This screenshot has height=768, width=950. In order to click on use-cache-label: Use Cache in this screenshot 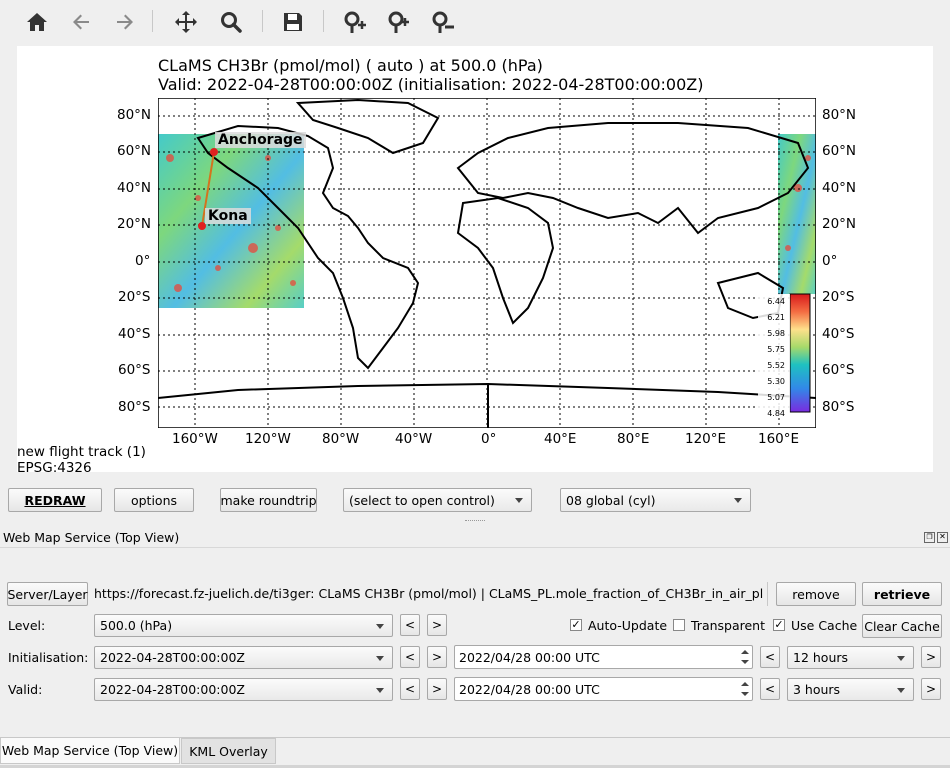, I will do `click(824, 625)`.